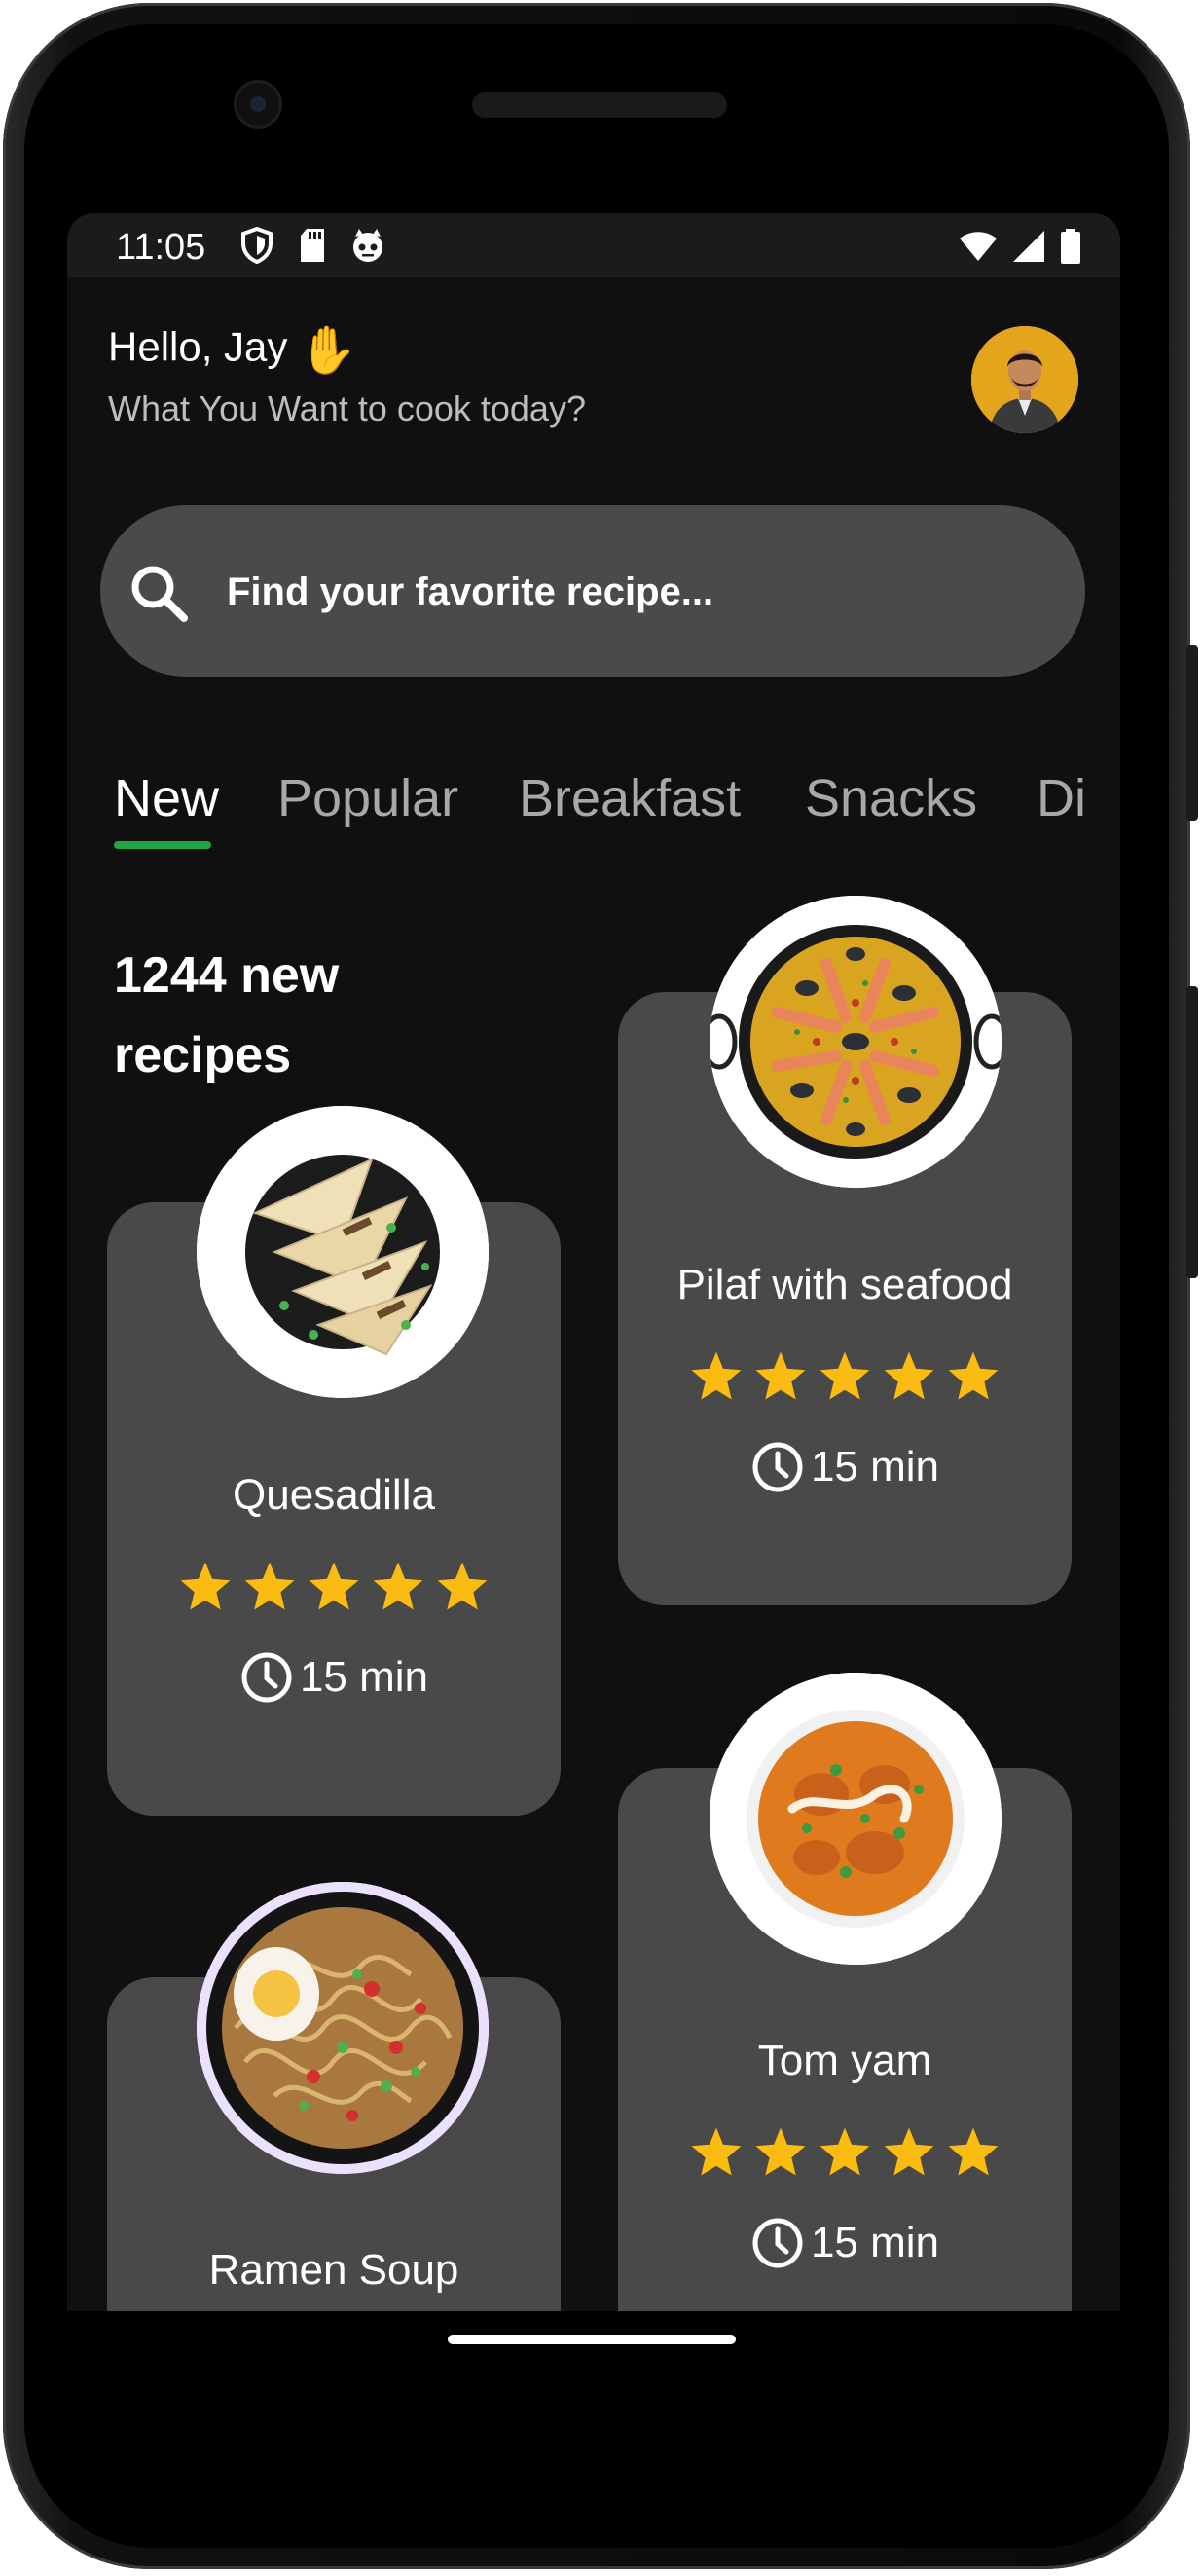  I want to click on avatar, so click(1024, 379).